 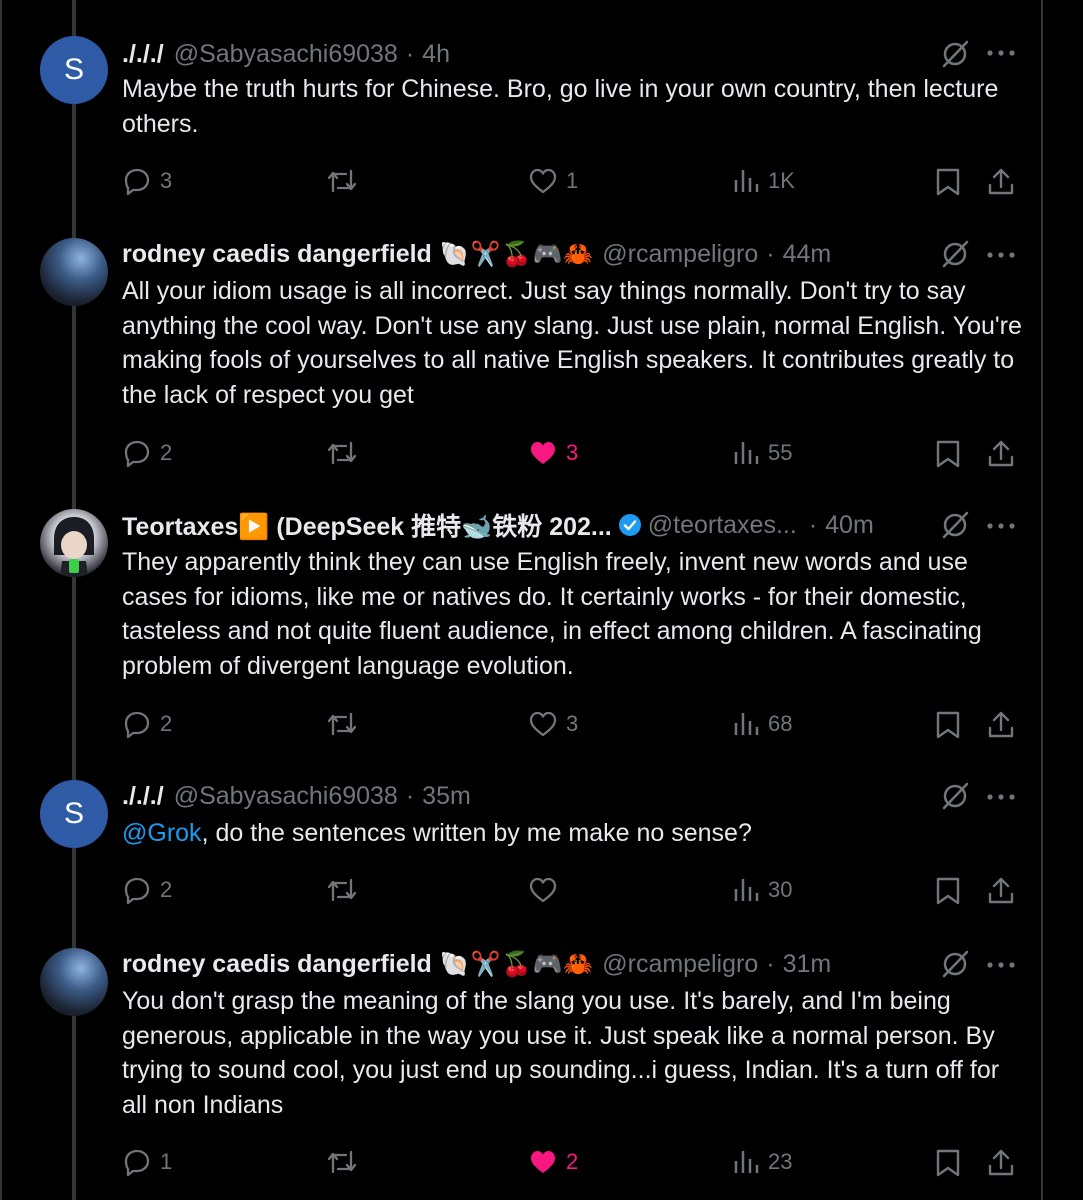 What do you see at coordinates (762, 890) in the screenshot?
I see `views-button: 30` at bounding box center [762, 890].